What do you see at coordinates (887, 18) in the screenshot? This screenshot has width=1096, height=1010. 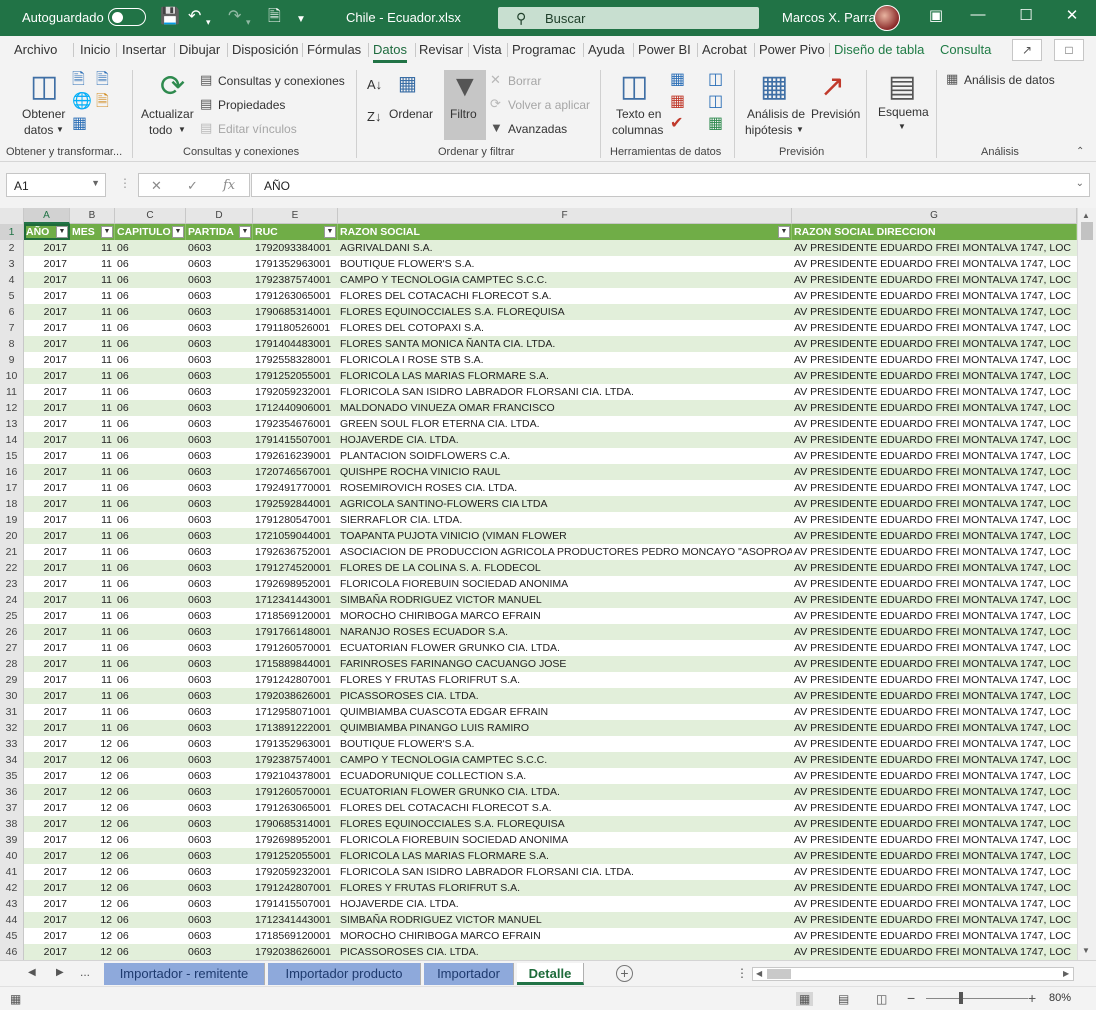 I see `avatar` at bounding box center [887, 18].